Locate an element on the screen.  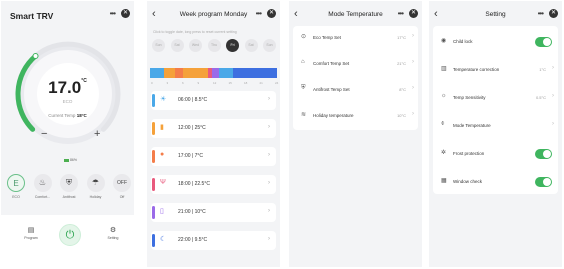
decrease-button: − is located at coordinates (44, 134).